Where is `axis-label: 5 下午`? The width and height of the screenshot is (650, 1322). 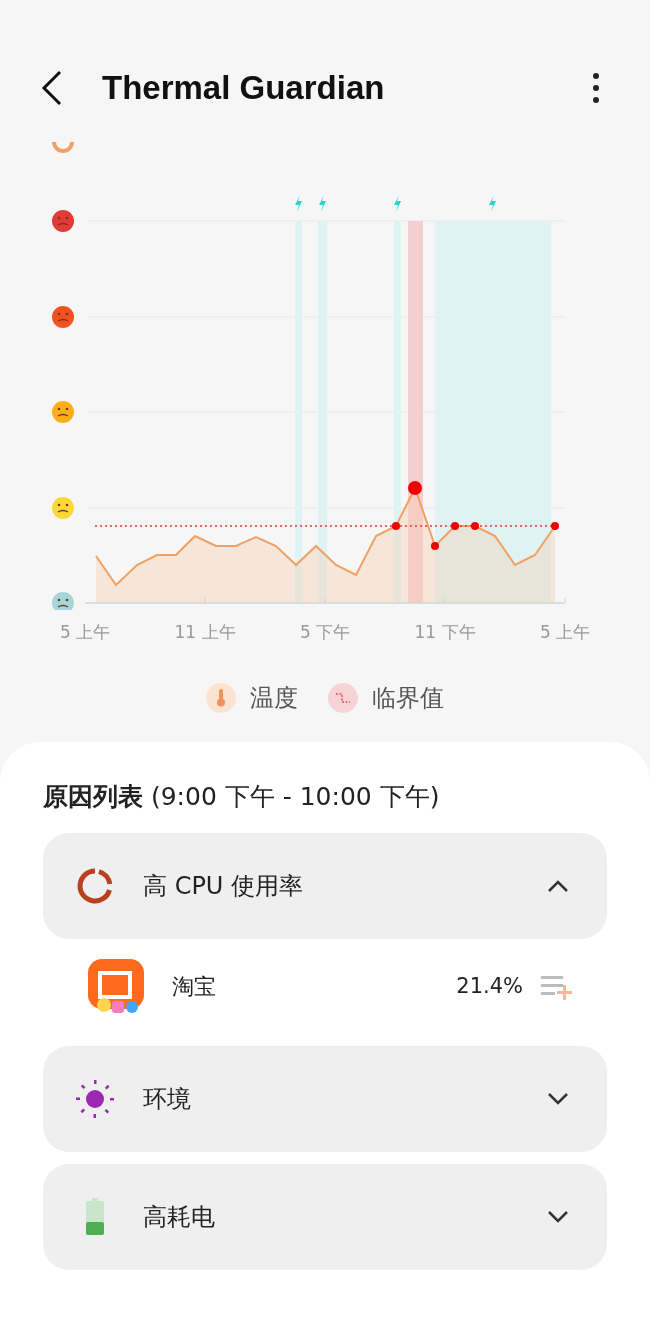 axis-label: 5 下午 is located at coordinates (325, 632).